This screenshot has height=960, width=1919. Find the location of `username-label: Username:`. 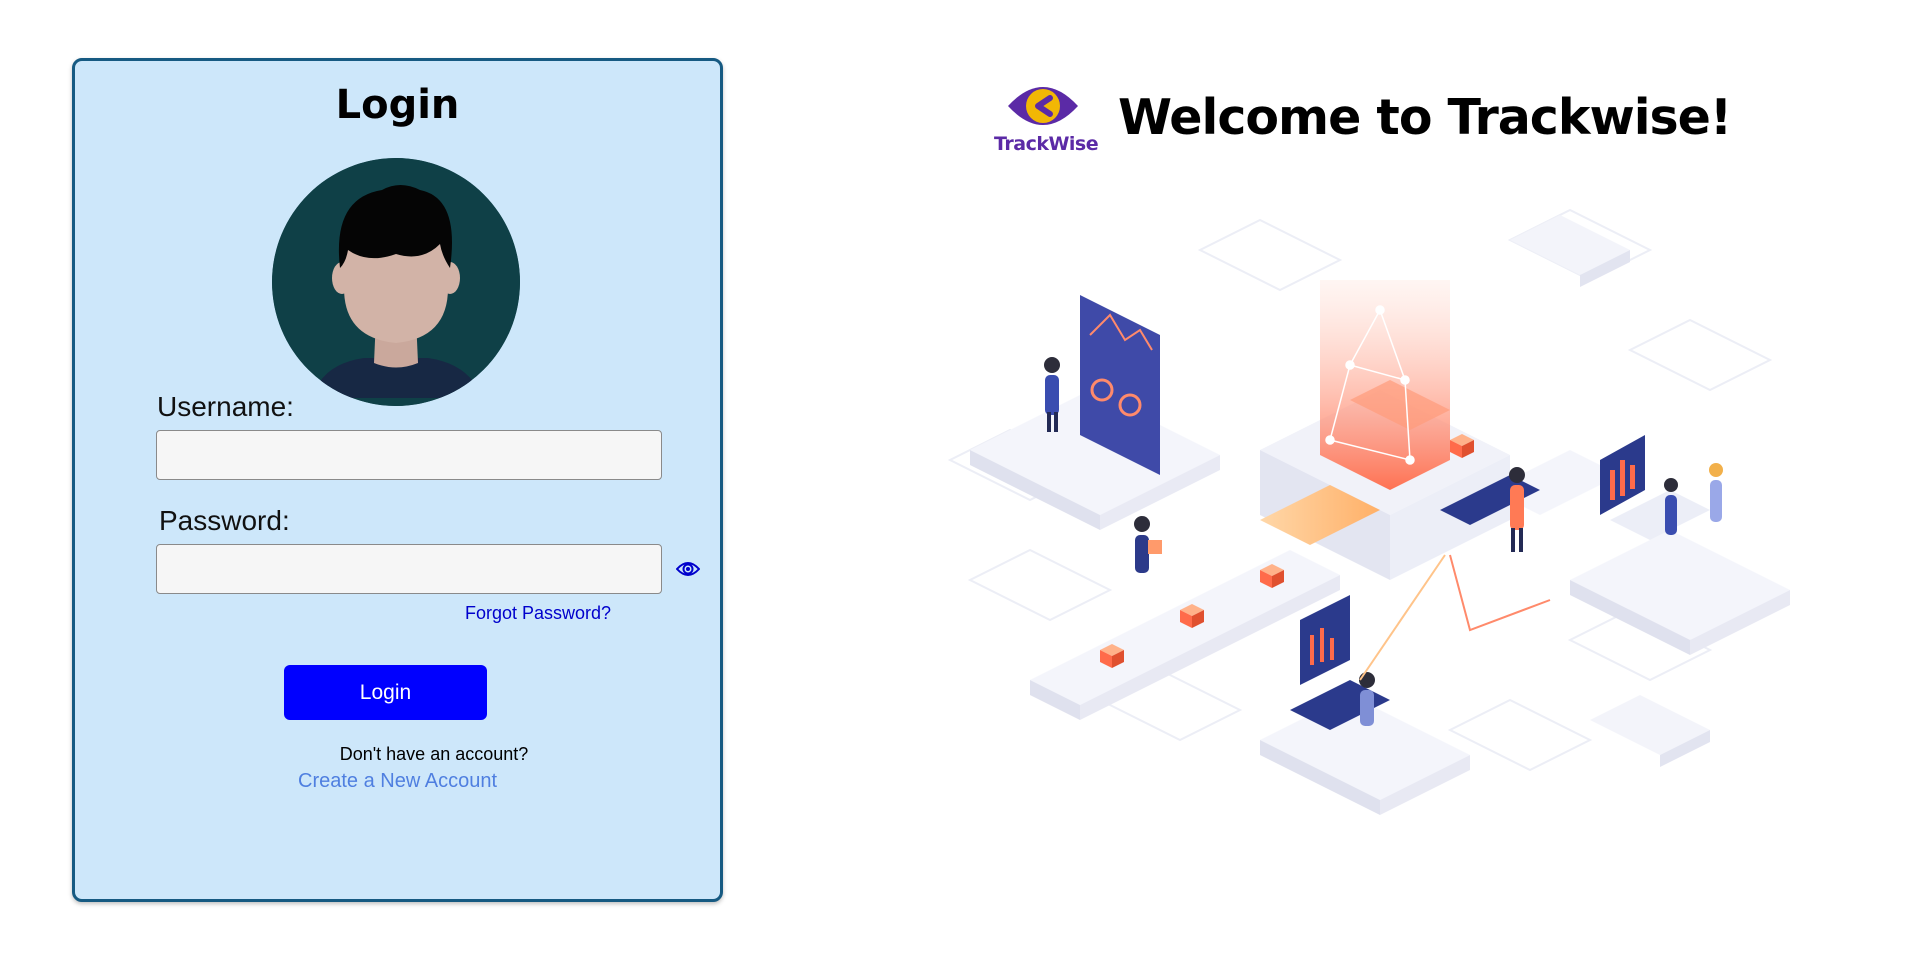

username-label: Username: is located at coordinates (225, 406).